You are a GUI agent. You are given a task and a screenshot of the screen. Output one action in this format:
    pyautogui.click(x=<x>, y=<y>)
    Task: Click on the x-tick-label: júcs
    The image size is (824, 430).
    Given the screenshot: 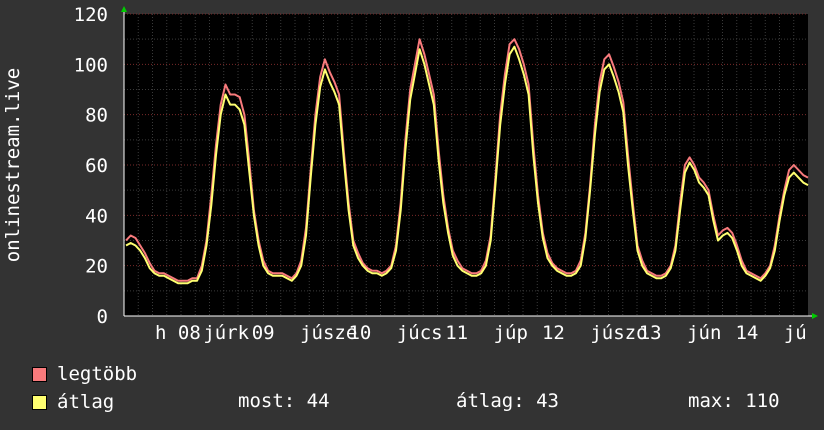 What is the action you would take?
    pyautogui.click(x=420, y=333)
    